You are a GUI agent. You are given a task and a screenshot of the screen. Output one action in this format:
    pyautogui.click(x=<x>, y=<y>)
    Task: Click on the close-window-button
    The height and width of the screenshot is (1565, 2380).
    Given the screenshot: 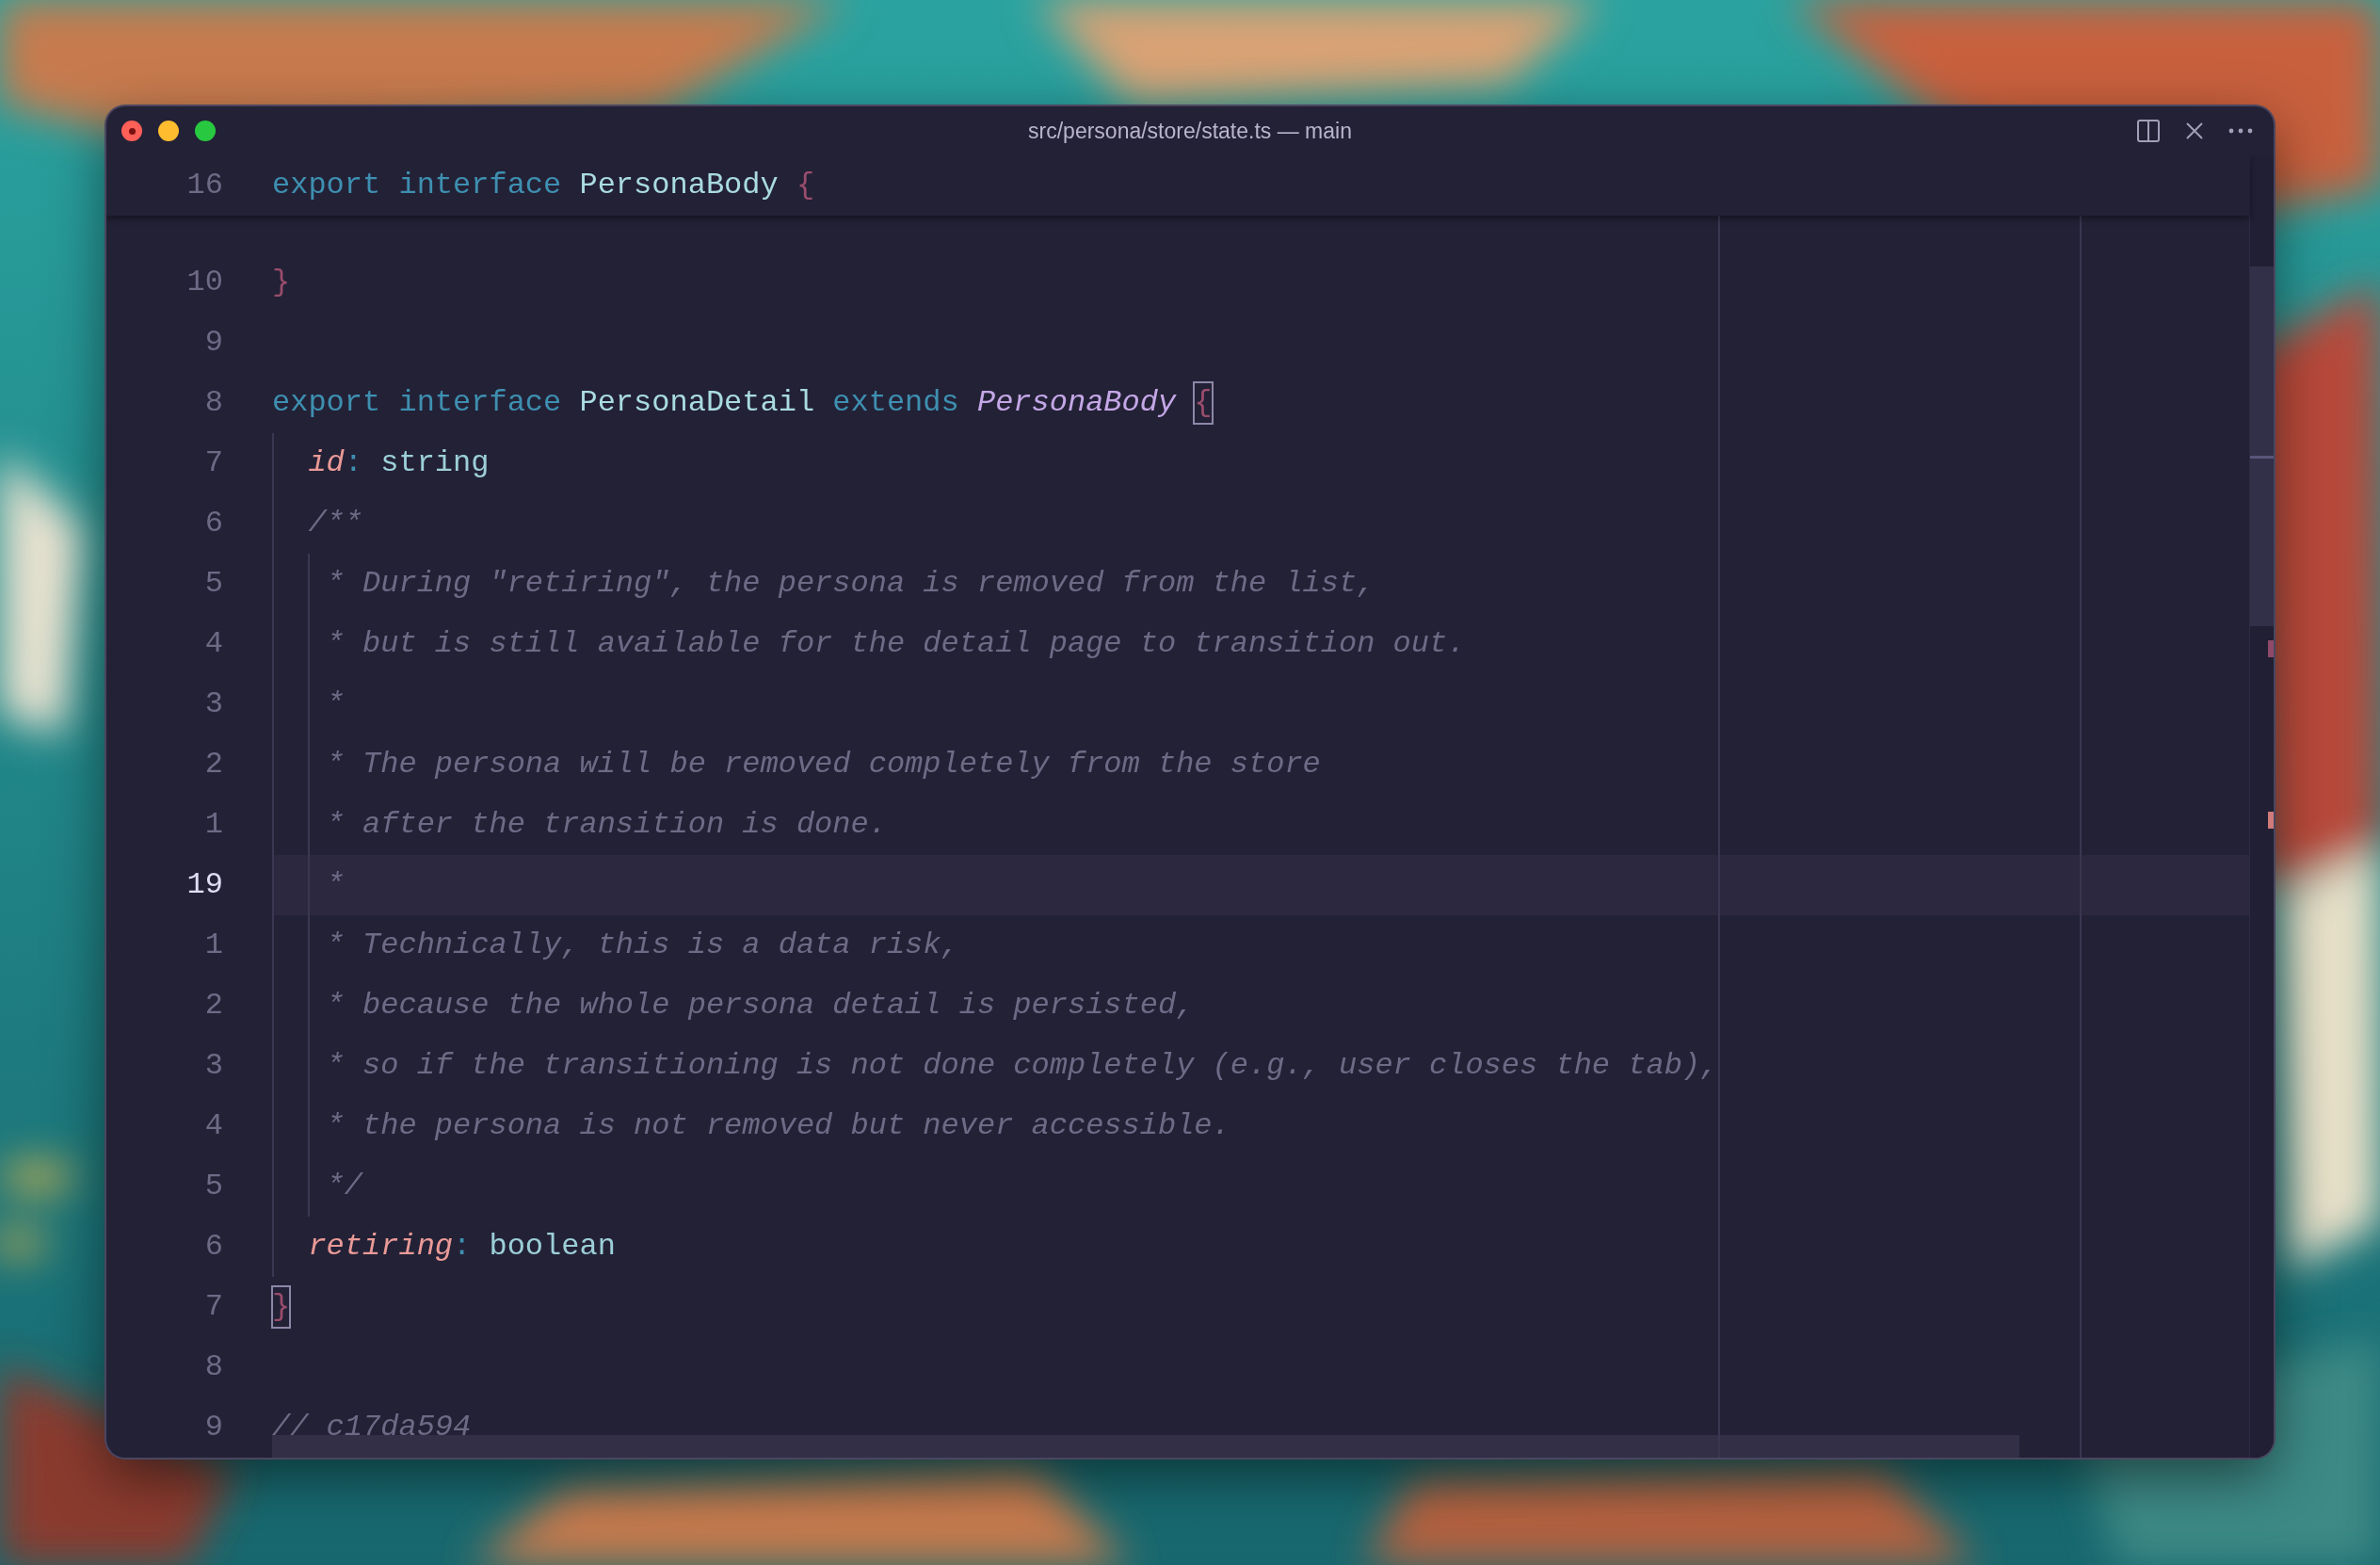 What is the action you would take?
    pyautogui.click(x=131, y=131)
    